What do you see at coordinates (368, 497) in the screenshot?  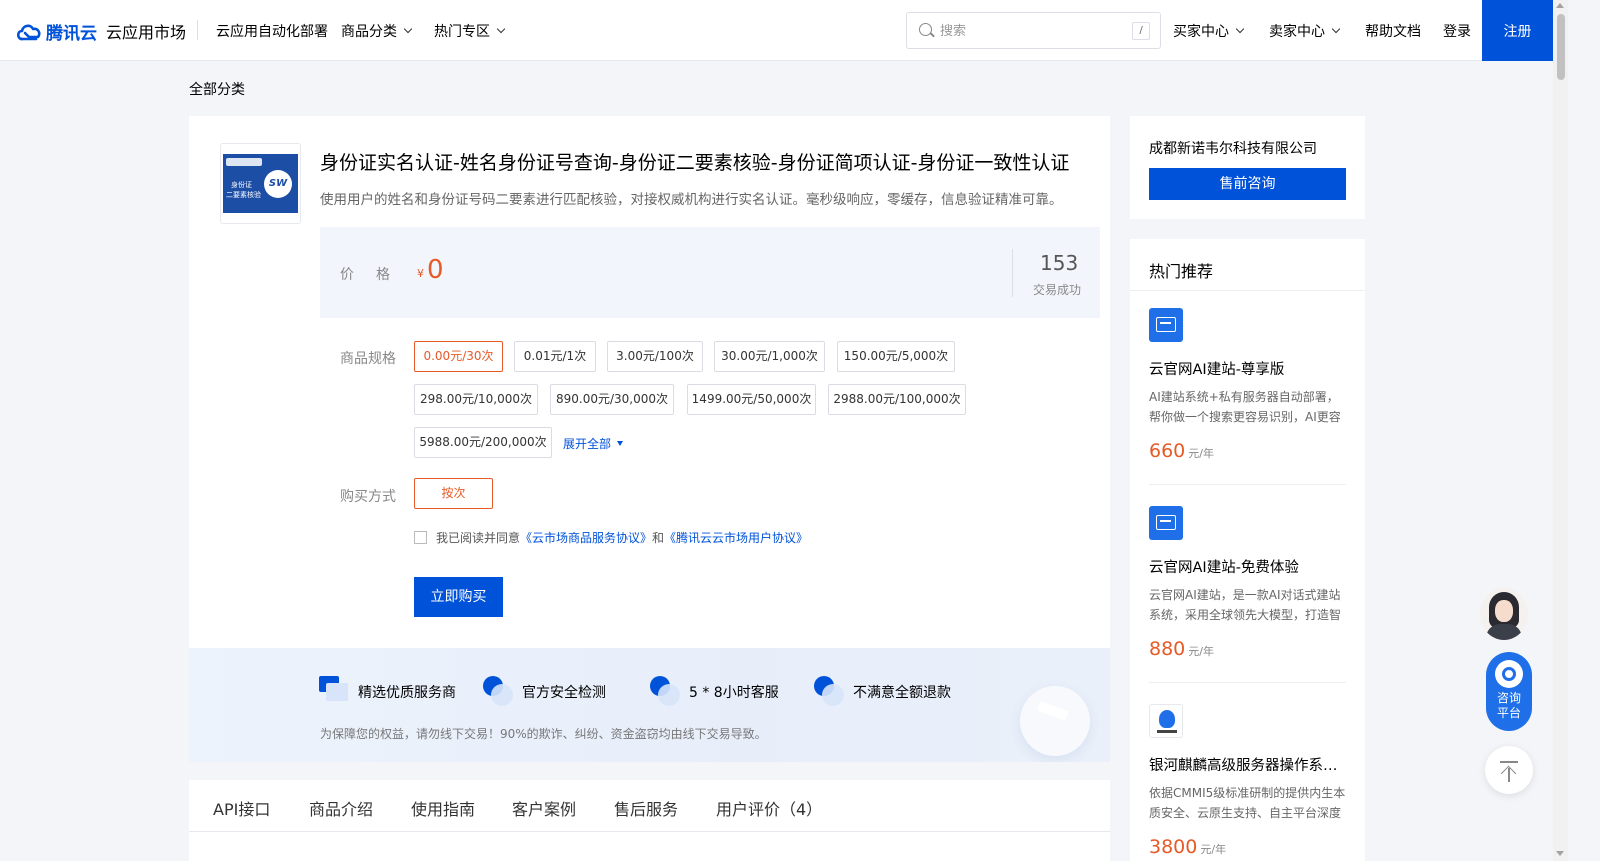 I see `purchase-method-label: 购买方式` at bounding box center [368, 497].